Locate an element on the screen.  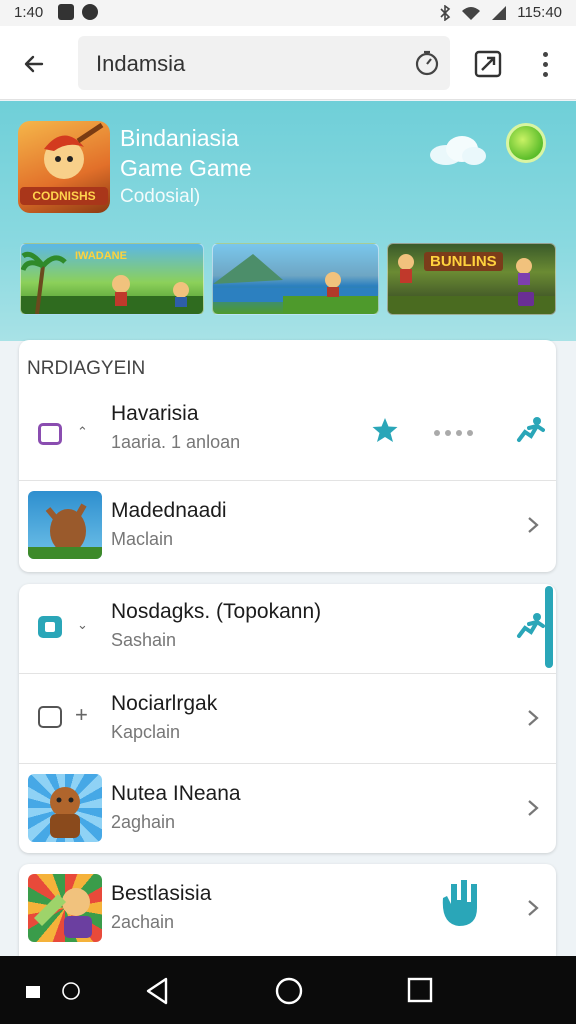
recents-small-icon is located at coordinates (33, 991).